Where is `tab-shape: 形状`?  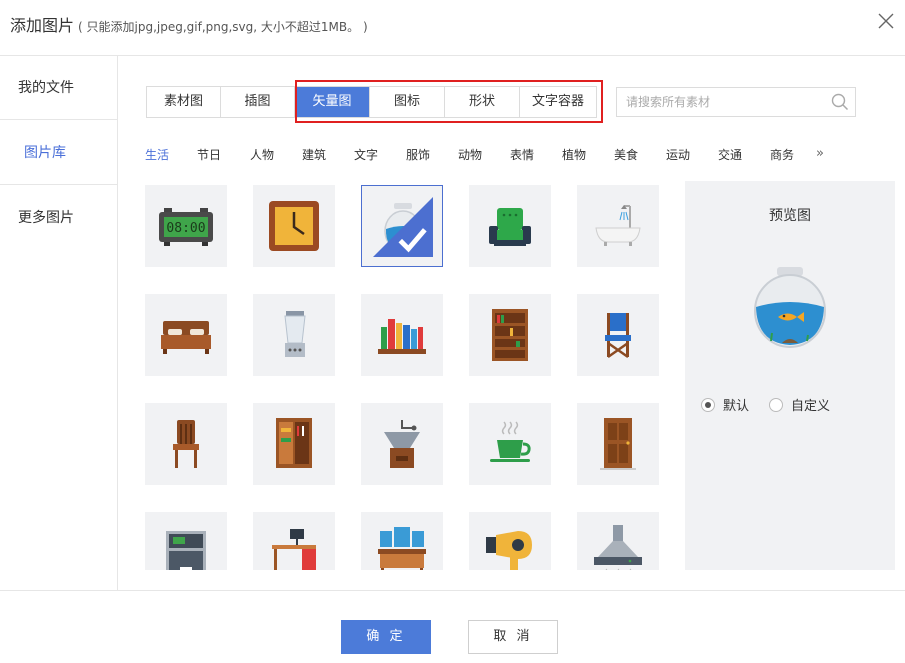
tab-shape: 形状 is located at coordinates (482, 102).